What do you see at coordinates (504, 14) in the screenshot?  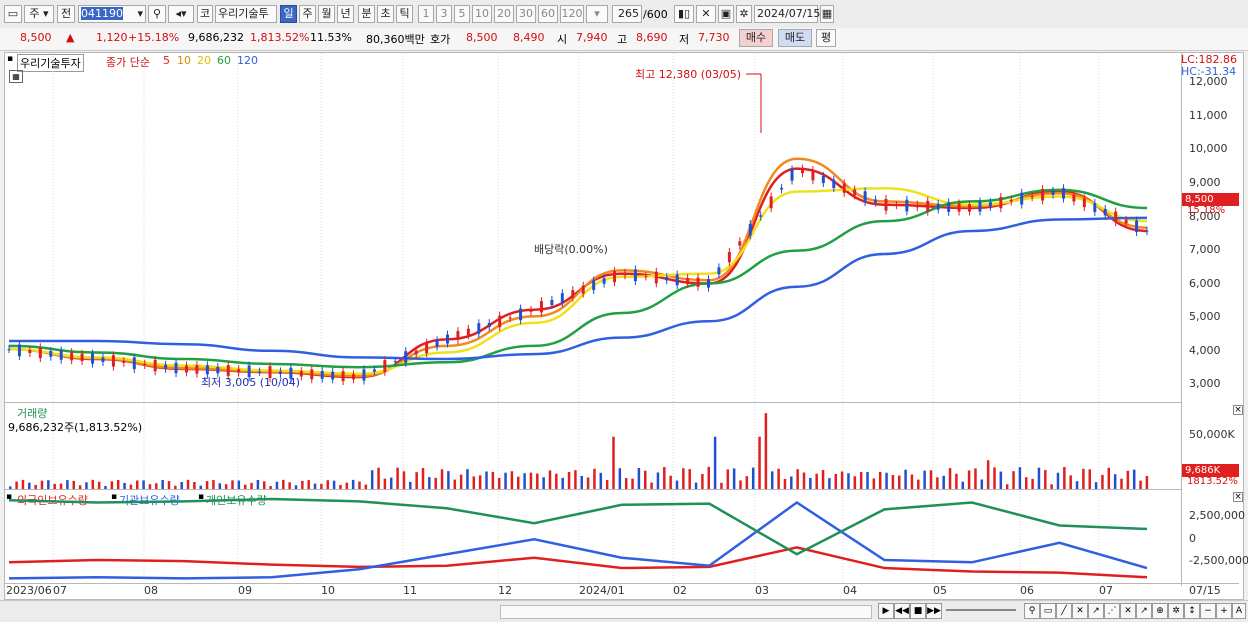 I see `interval-20: 20` at bounding box center [504, 14].